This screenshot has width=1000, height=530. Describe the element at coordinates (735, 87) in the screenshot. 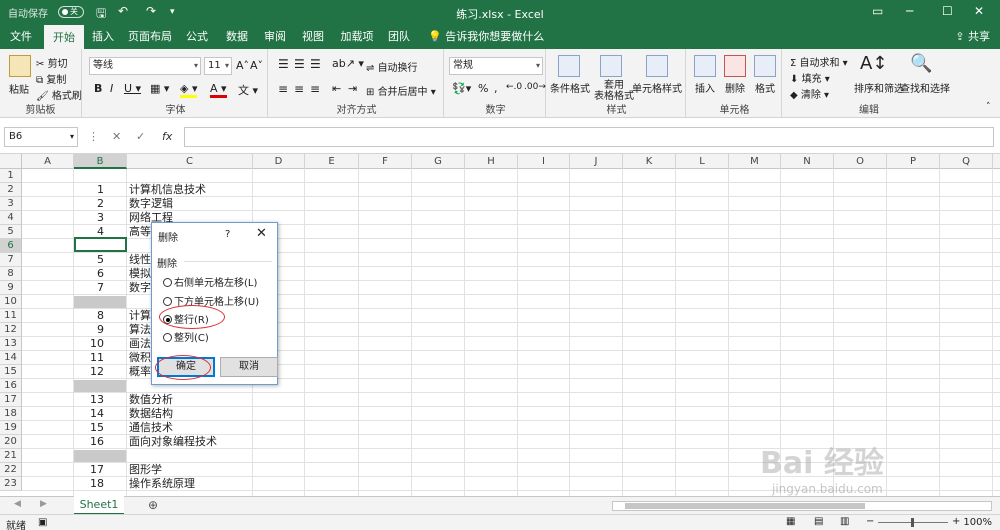

I see `delete-button: 删除` at that location.